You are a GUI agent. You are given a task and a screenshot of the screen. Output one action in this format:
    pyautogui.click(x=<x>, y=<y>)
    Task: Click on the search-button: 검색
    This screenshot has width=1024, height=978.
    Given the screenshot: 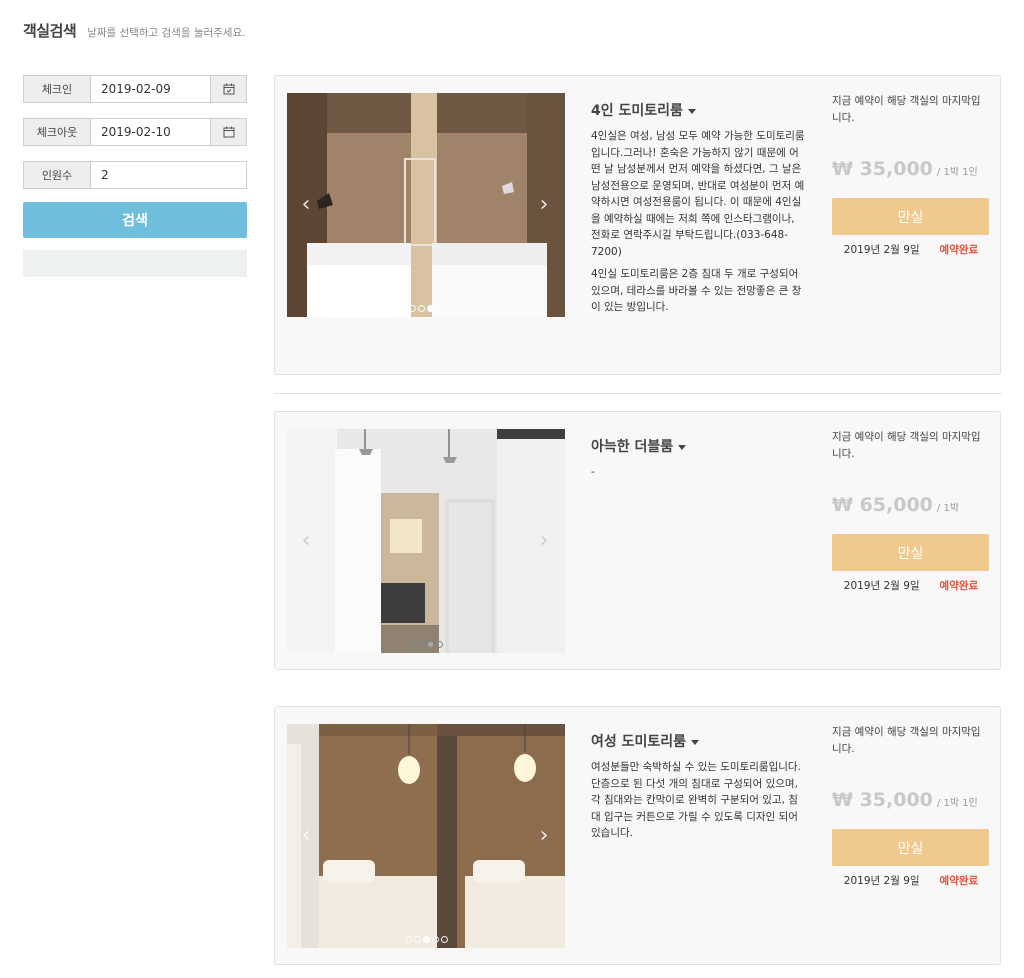 What is the action you would take?
    pyautogui.click(x=135, y=220)
    